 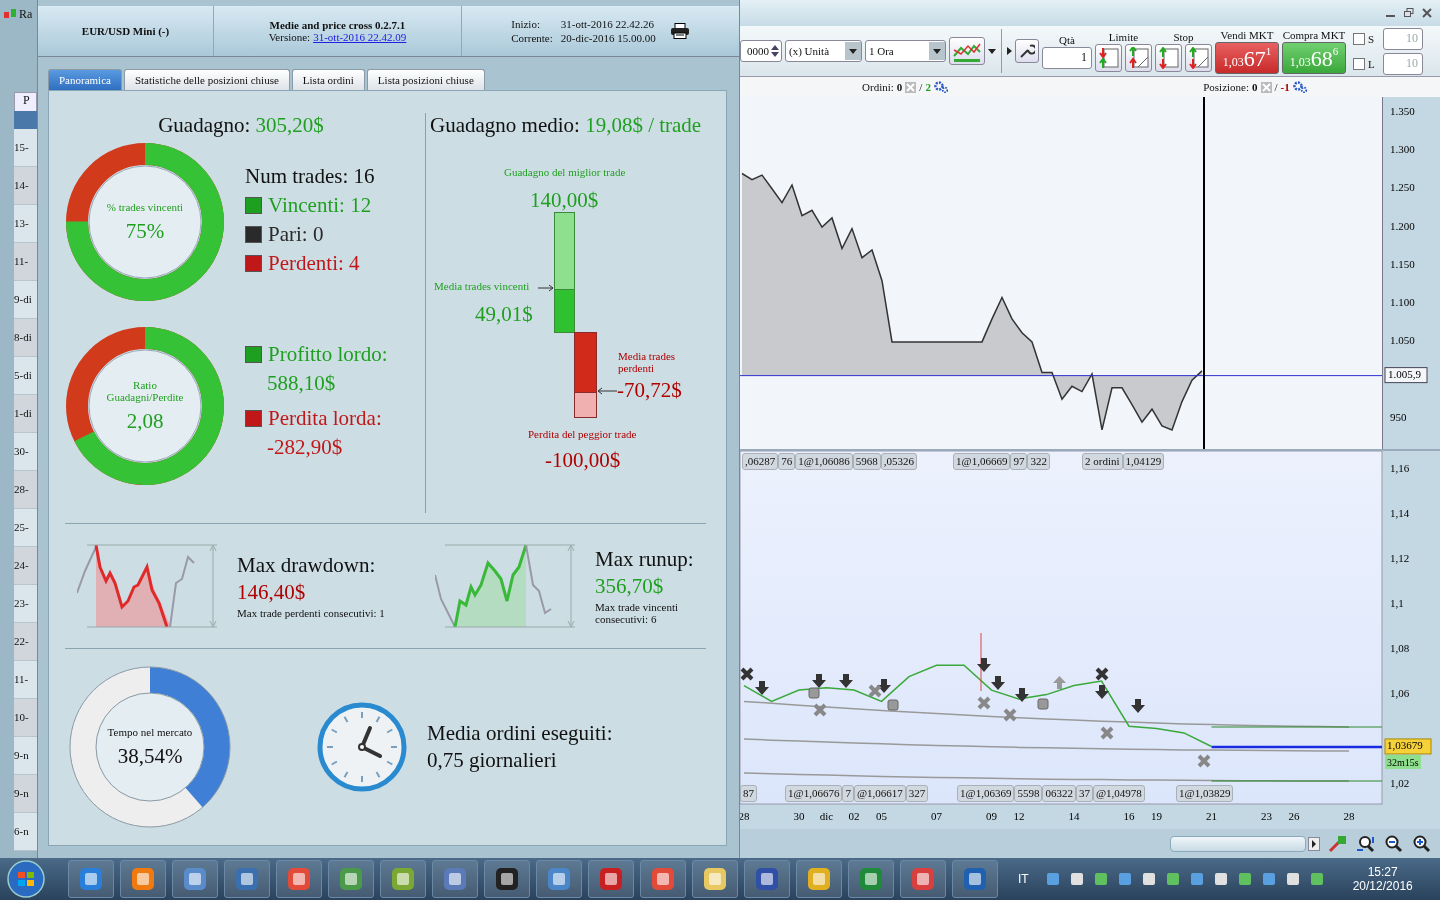 What do you see at coordinates (1382, 872) in the screenshot?
I see `clock-time: 15:27` at bounding box center [1382, 872].